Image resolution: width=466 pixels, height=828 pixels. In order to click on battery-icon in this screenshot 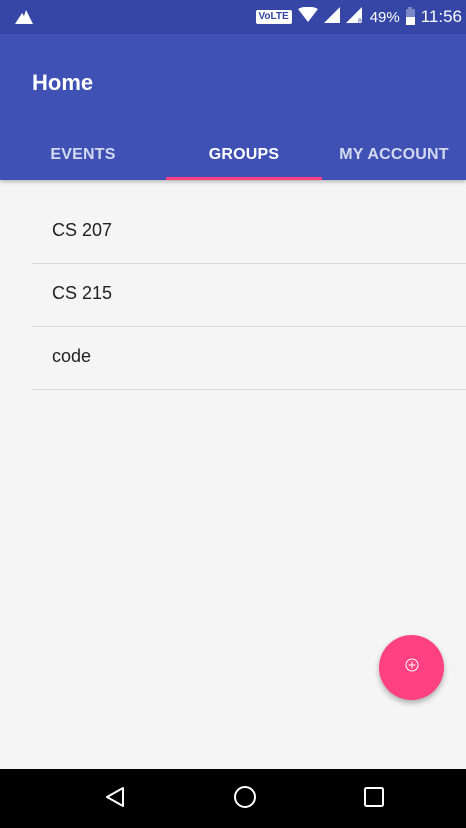, I will do `click(410, 16)`.